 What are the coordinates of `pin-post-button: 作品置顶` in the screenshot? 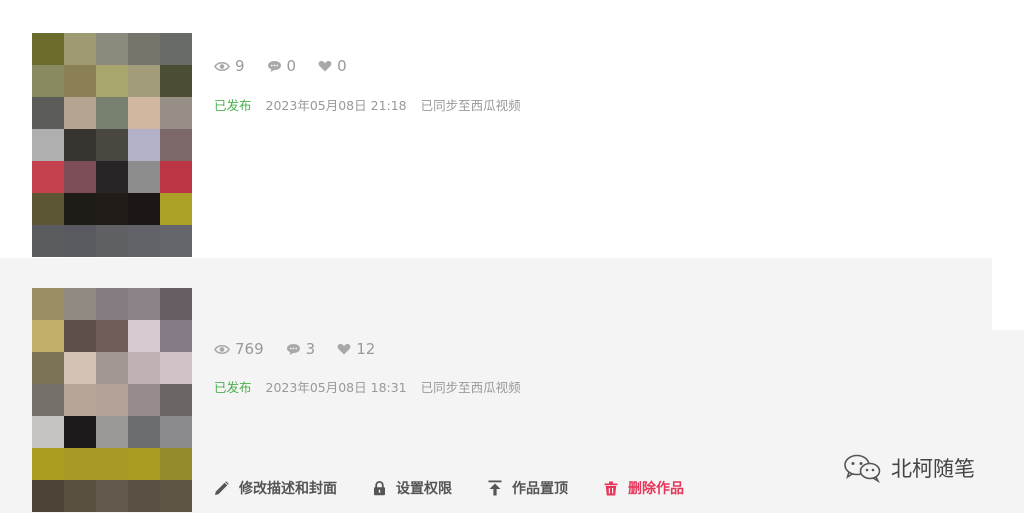 It's located at (528, 488).